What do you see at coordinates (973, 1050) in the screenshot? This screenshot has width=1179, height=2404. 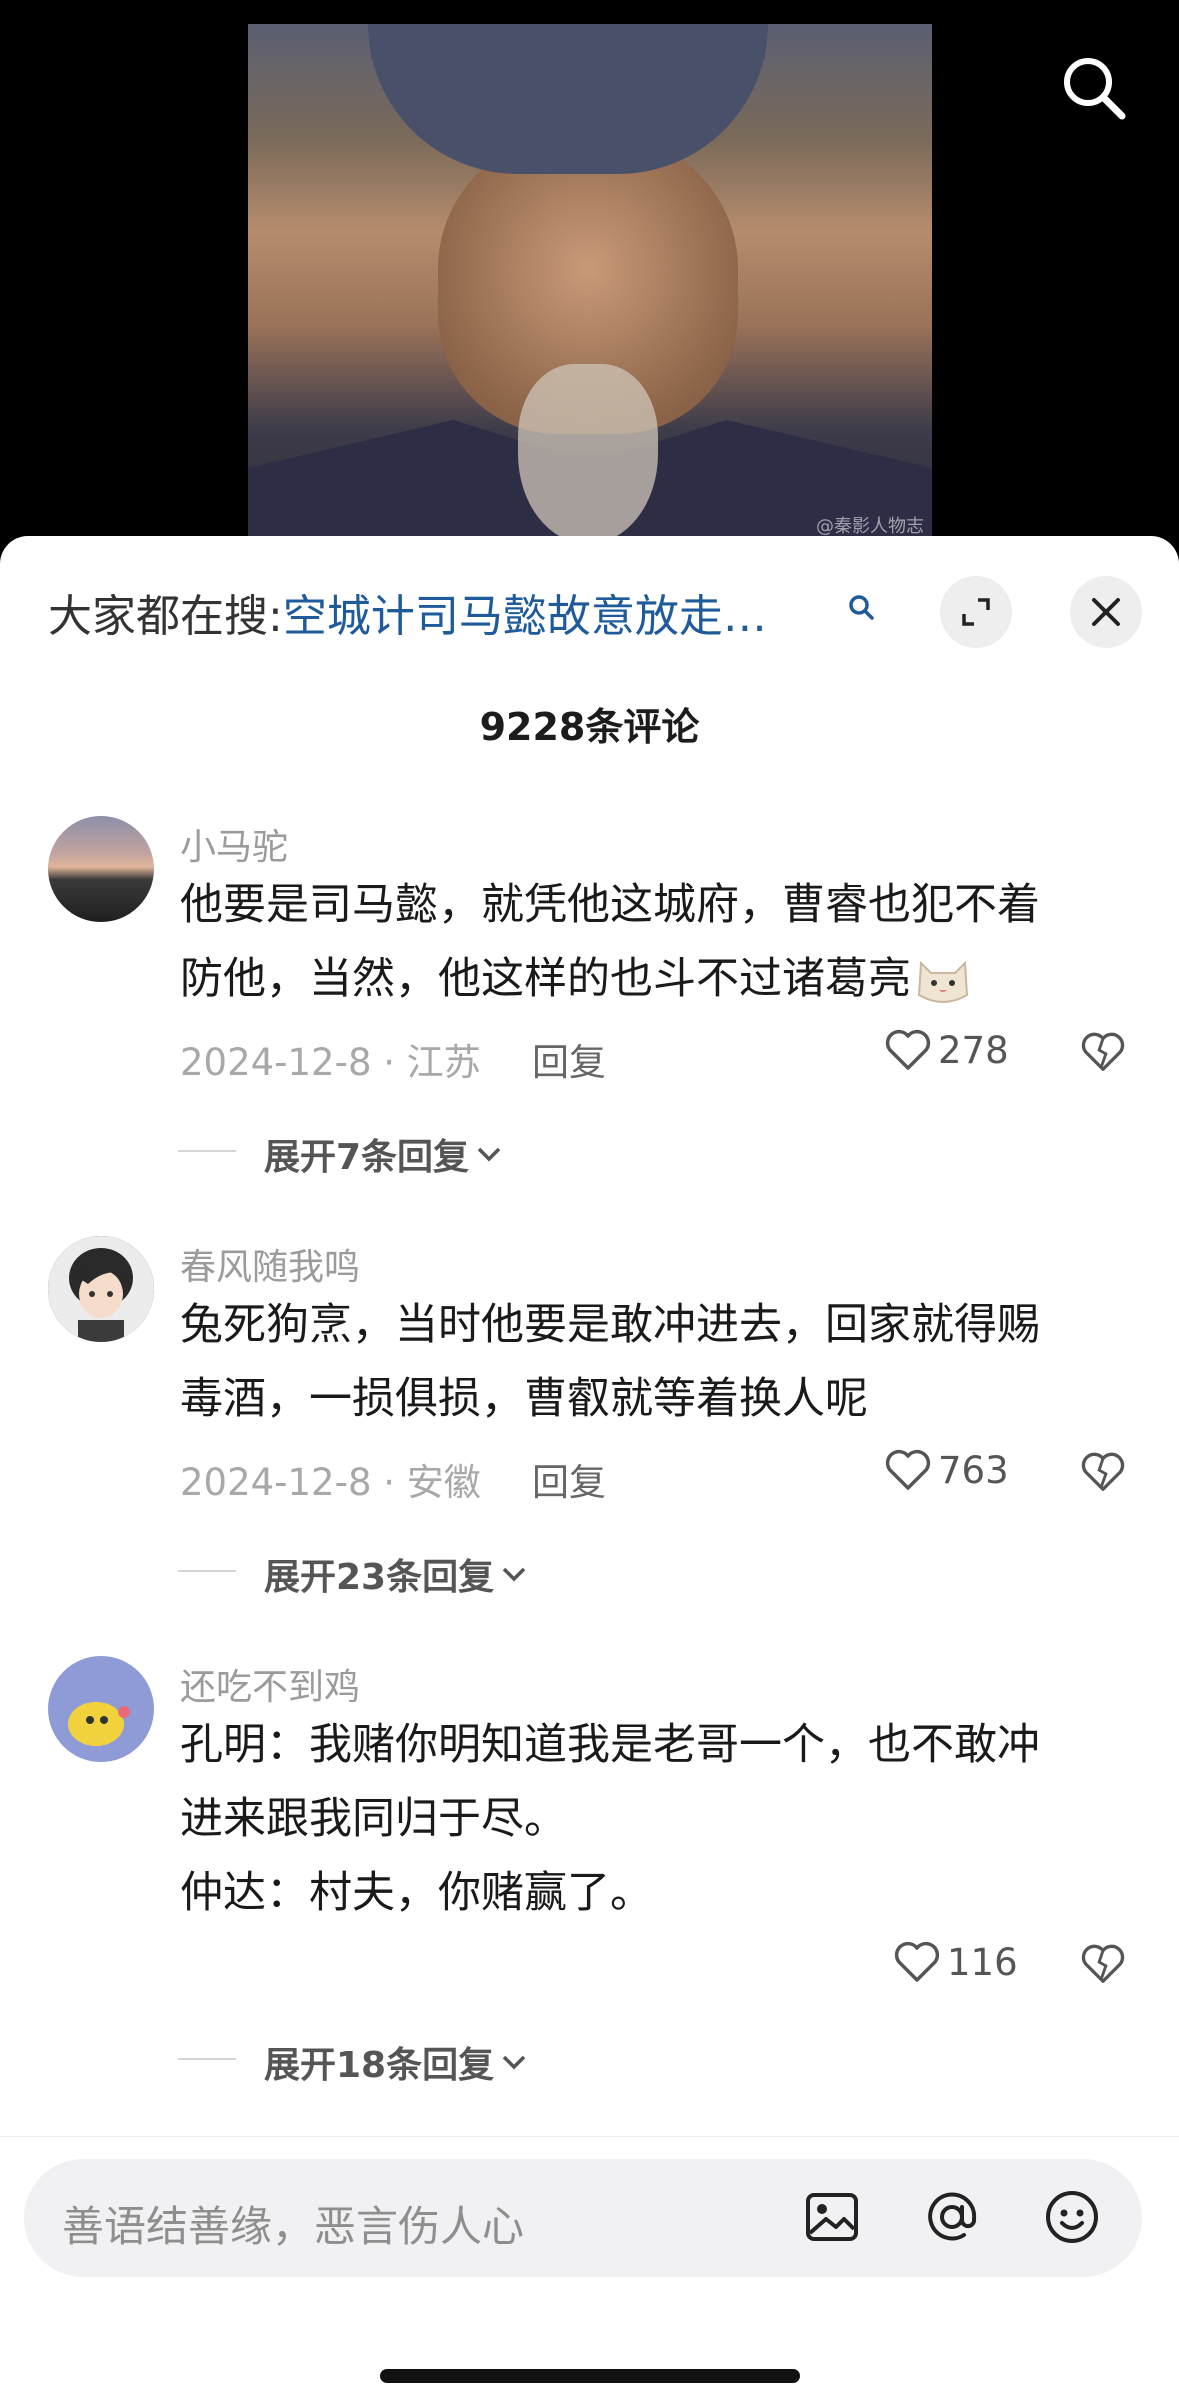 I see `like-count: 278` at bounding box center [973, 1050].